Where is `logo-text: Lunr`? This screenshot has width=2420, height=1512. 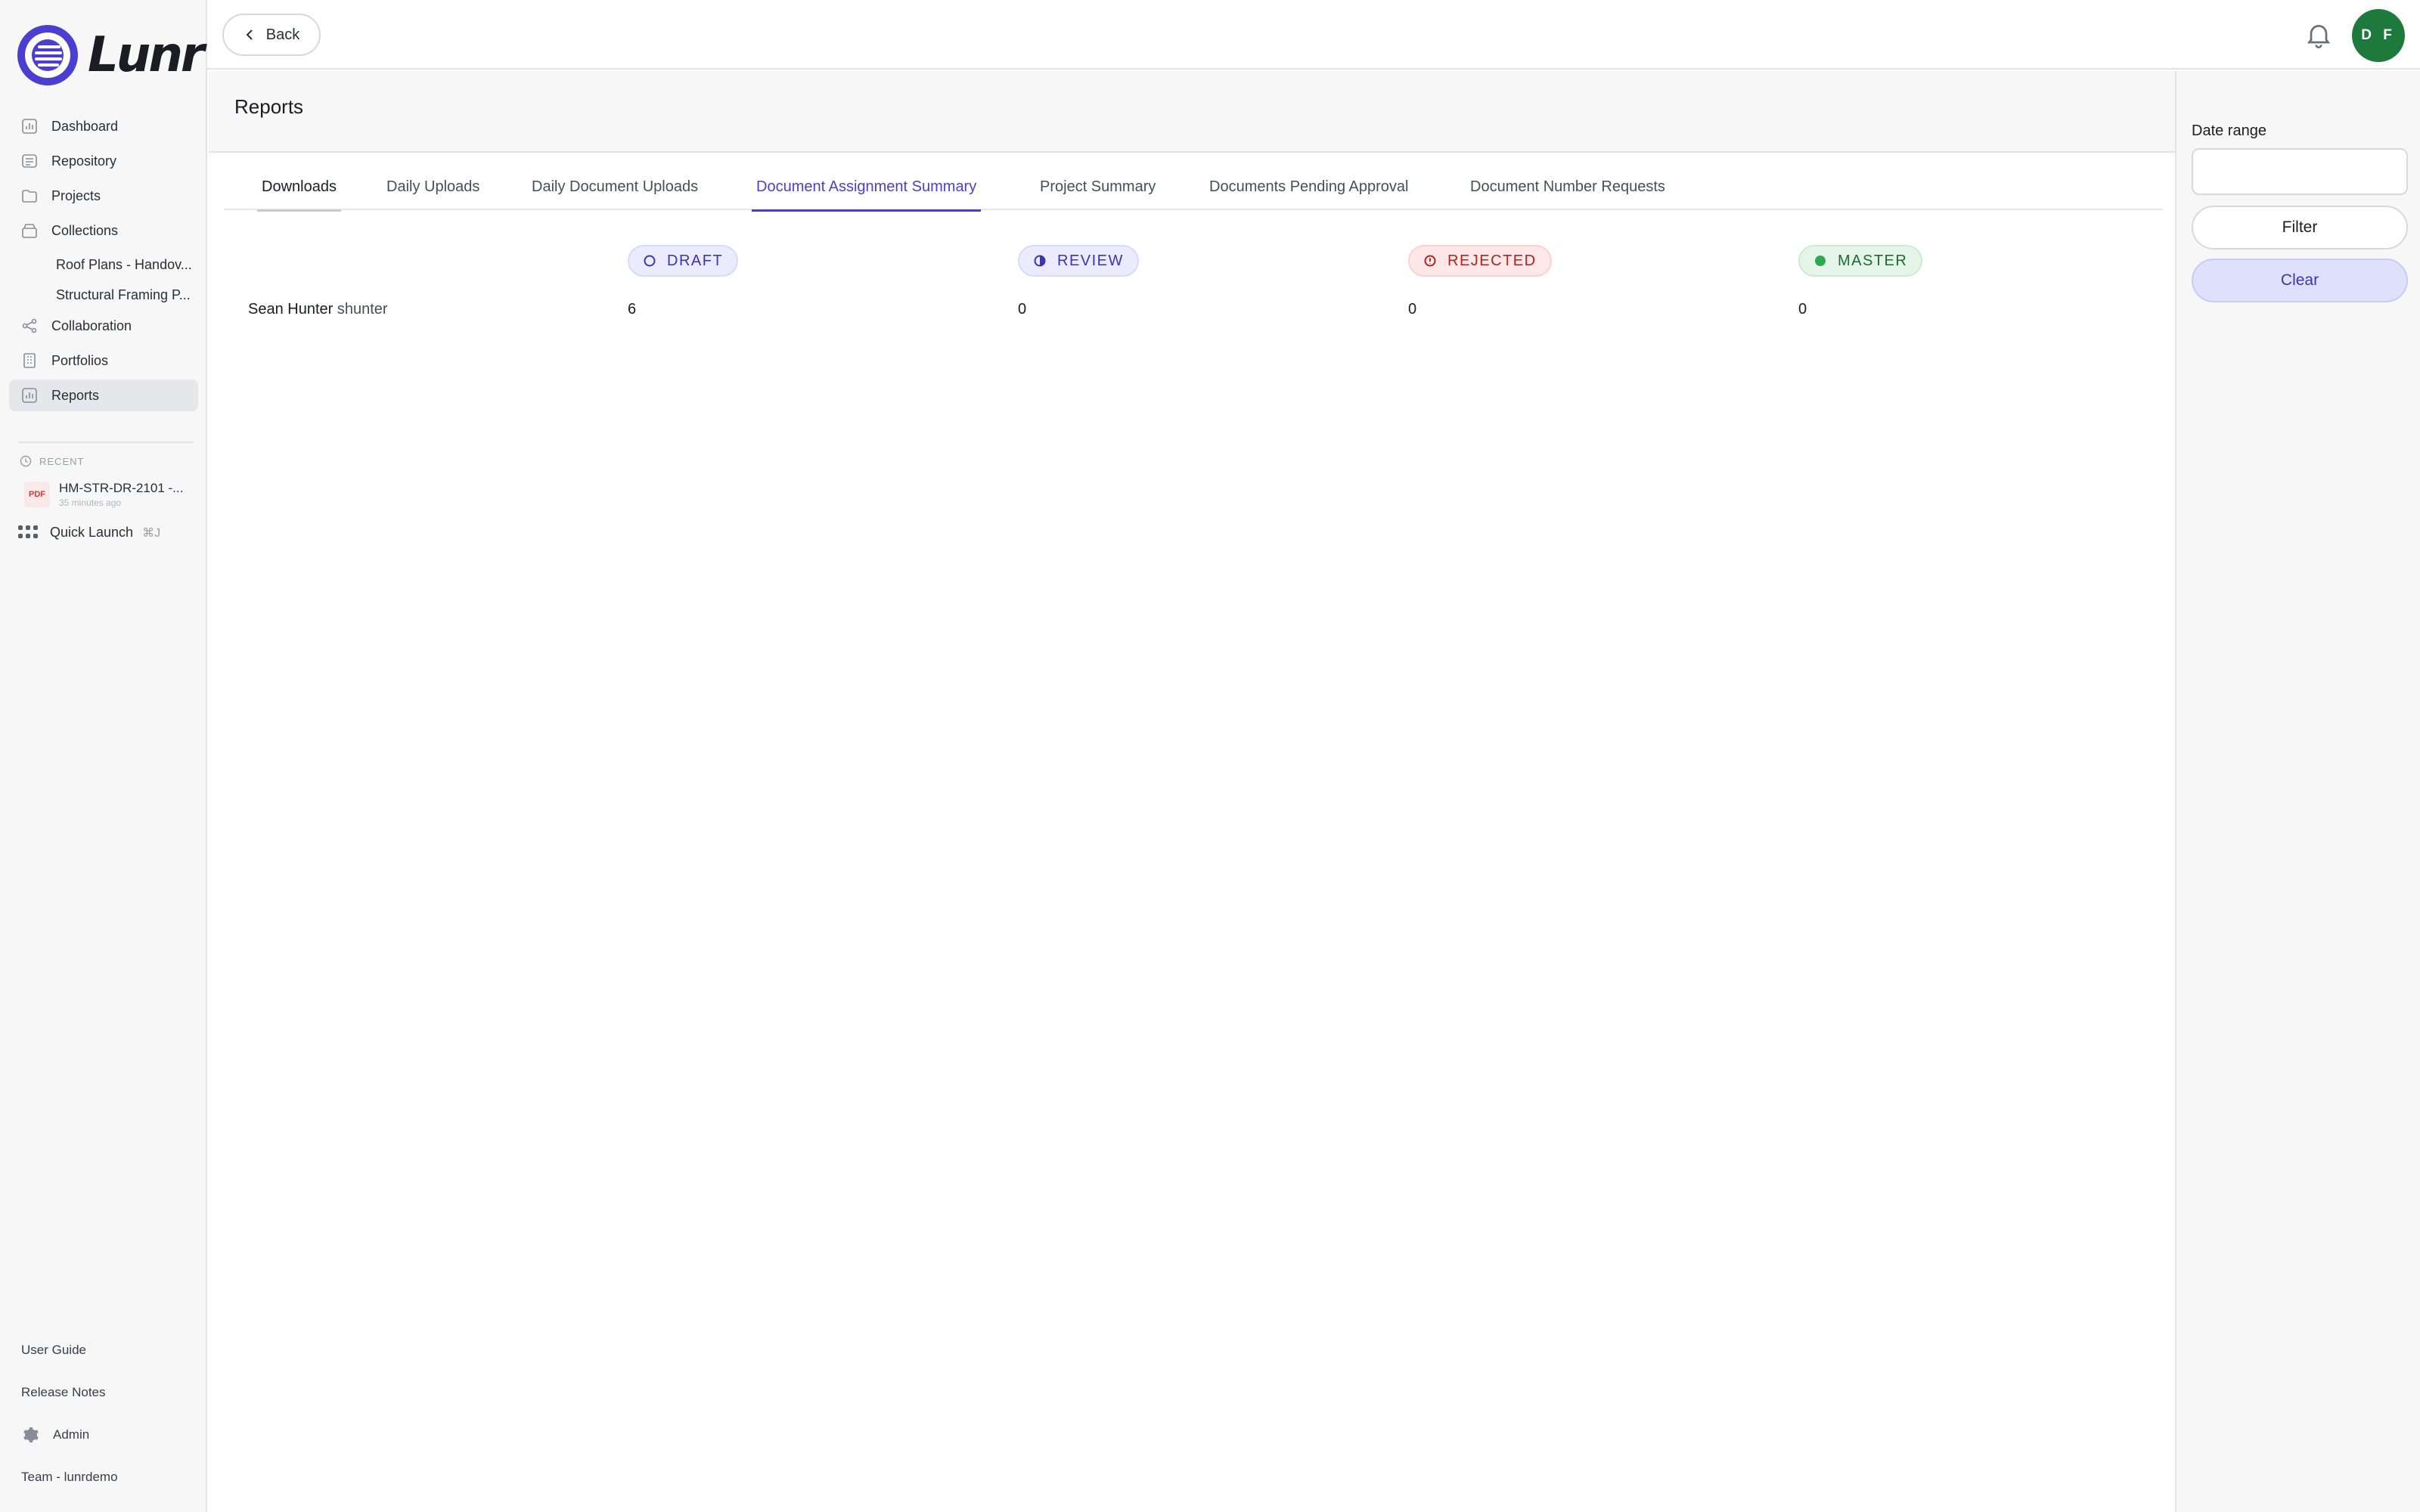 logo-text: Lunr is located at coordinates (146, 55).